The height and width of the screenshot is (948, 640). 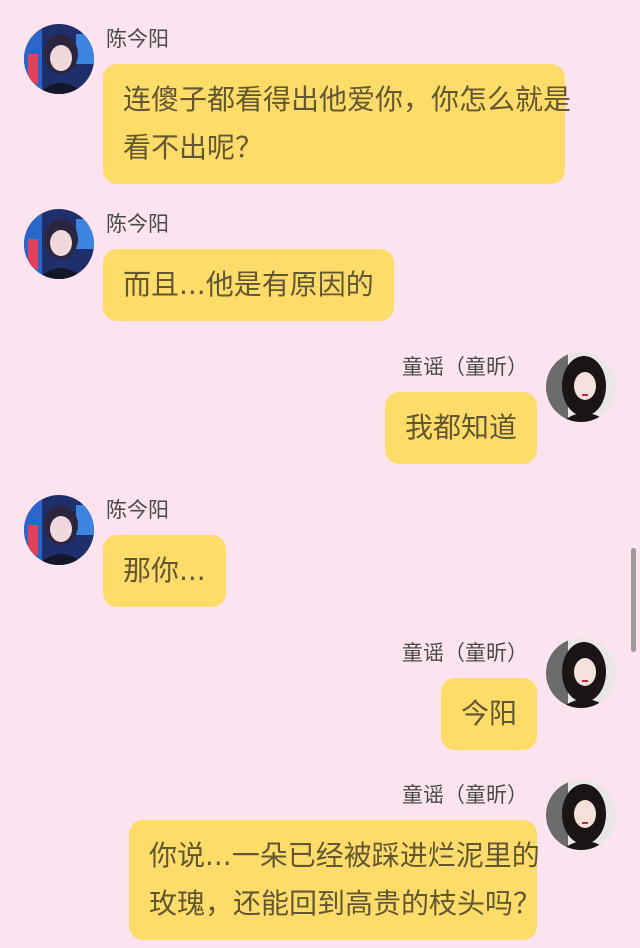 I want to click on message-text-line: 看不出呢？, so click(x=193, y=147).